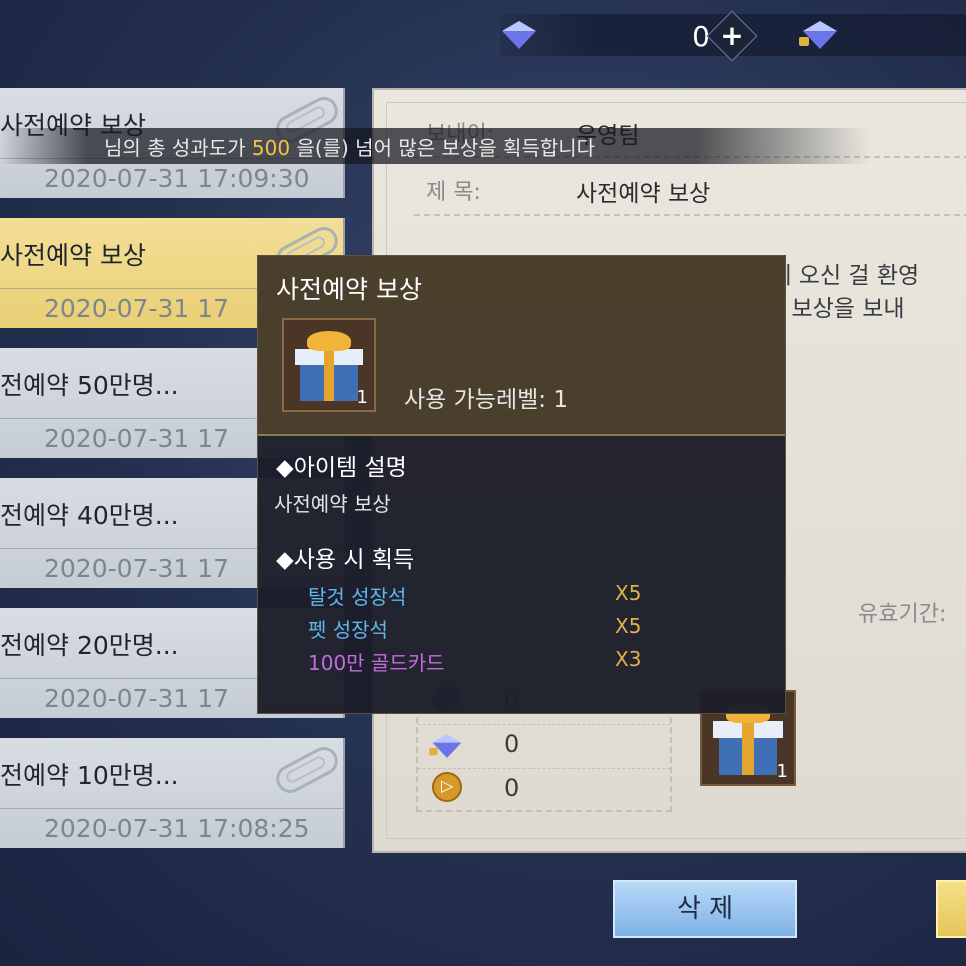 This screenshot has height=966, width=966. I want to click on tooltip-header: 사전예약 보상 1 사용 가능레벨: 1, so click(521, 346).